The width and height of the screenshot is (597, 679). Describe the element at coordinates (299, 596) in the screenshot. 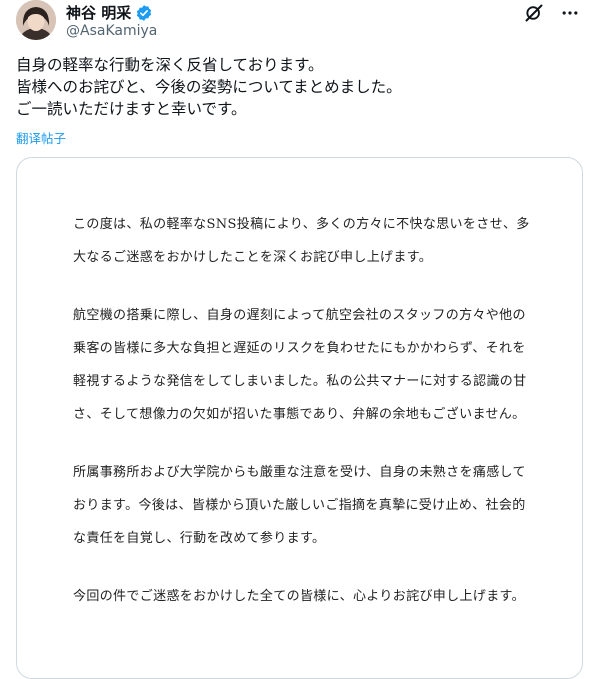

I see `document-line: 今回の件でご迷惑をおかけした全ての皆様に、心よりお詫び申し上げます。` at that location.